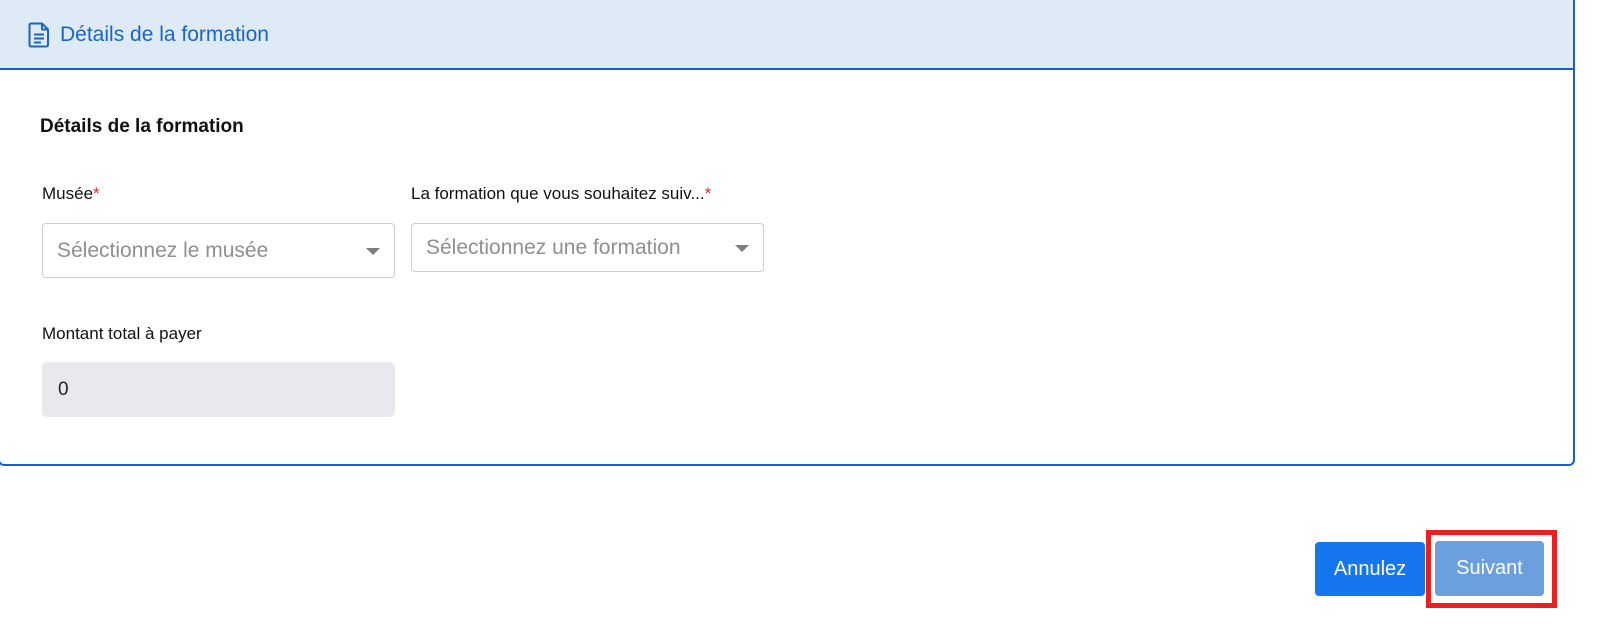 This screenshot has height=630, width=1600. What do you see at coordinates (553, 247) in the screenshot?
I see `formation-select-placeholder: Sélectionnez une formation` at bounding box center [553, 247].